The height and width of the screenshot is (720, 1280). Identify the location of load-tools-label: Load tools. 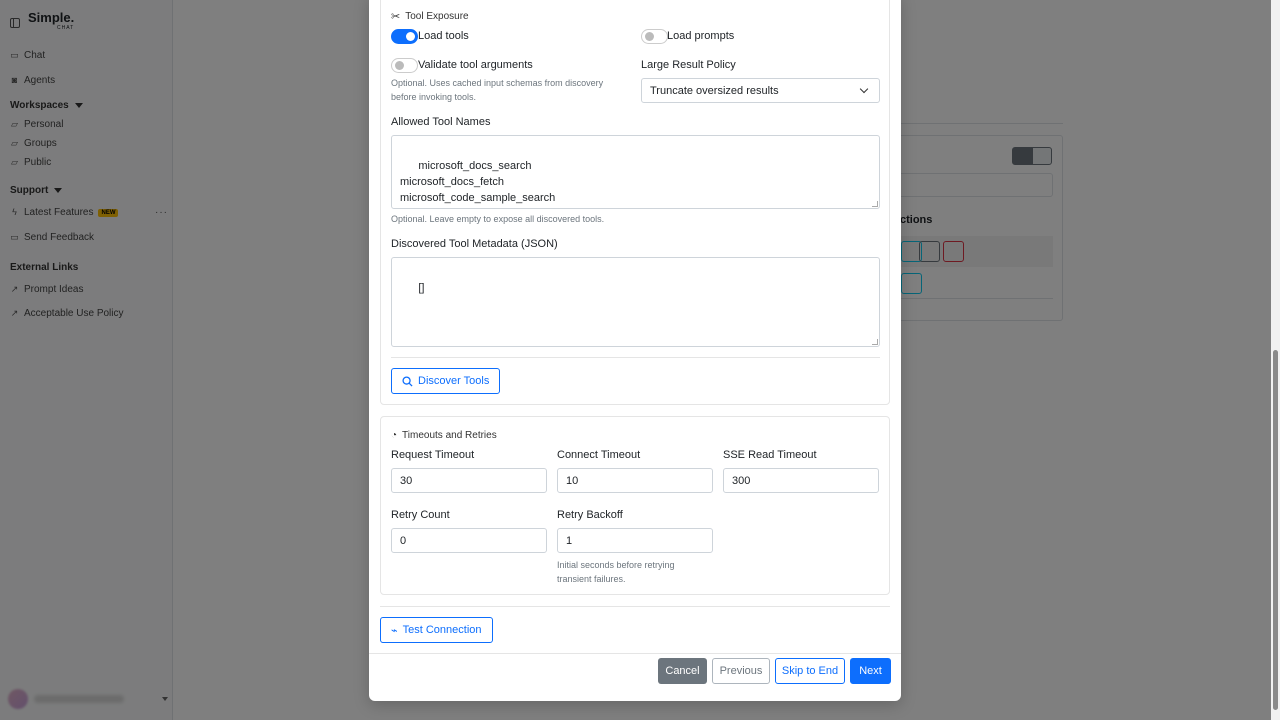
(443, 36).